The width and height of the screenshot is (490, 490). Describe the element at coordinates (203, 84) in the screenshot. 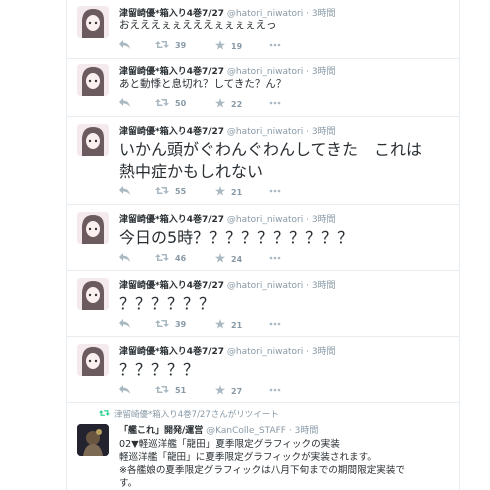

I see `tweet-text: あと動悸と息切れ？してきた？ん？` at that location.